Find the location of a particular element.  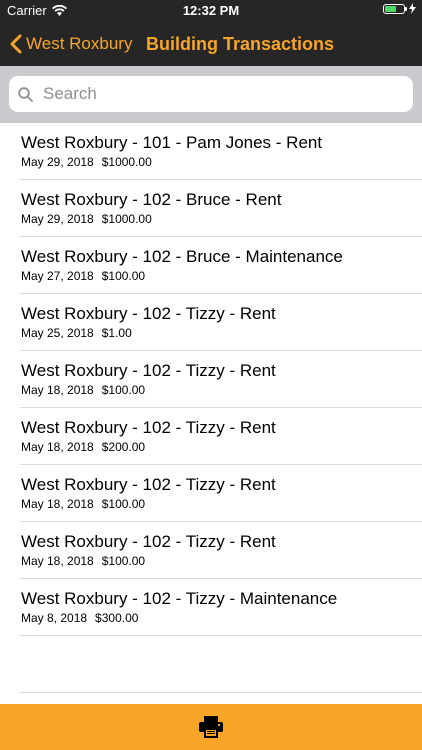

search-bar is located at coordinates (211, 94).